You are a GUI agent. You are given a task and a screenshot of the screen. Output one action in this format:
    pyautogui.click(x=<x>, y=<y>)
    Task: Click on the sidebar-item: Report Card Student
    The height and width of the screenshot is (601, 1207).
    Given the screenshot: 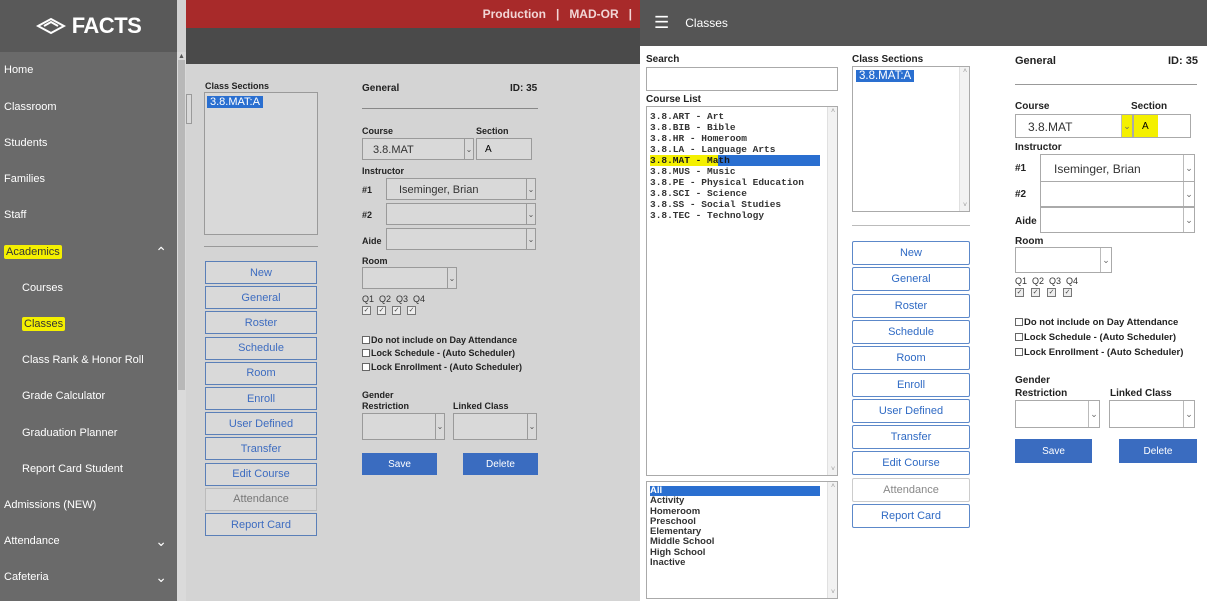 What is the action you would take?
    pyautogui.click(x=88, y=469)
    